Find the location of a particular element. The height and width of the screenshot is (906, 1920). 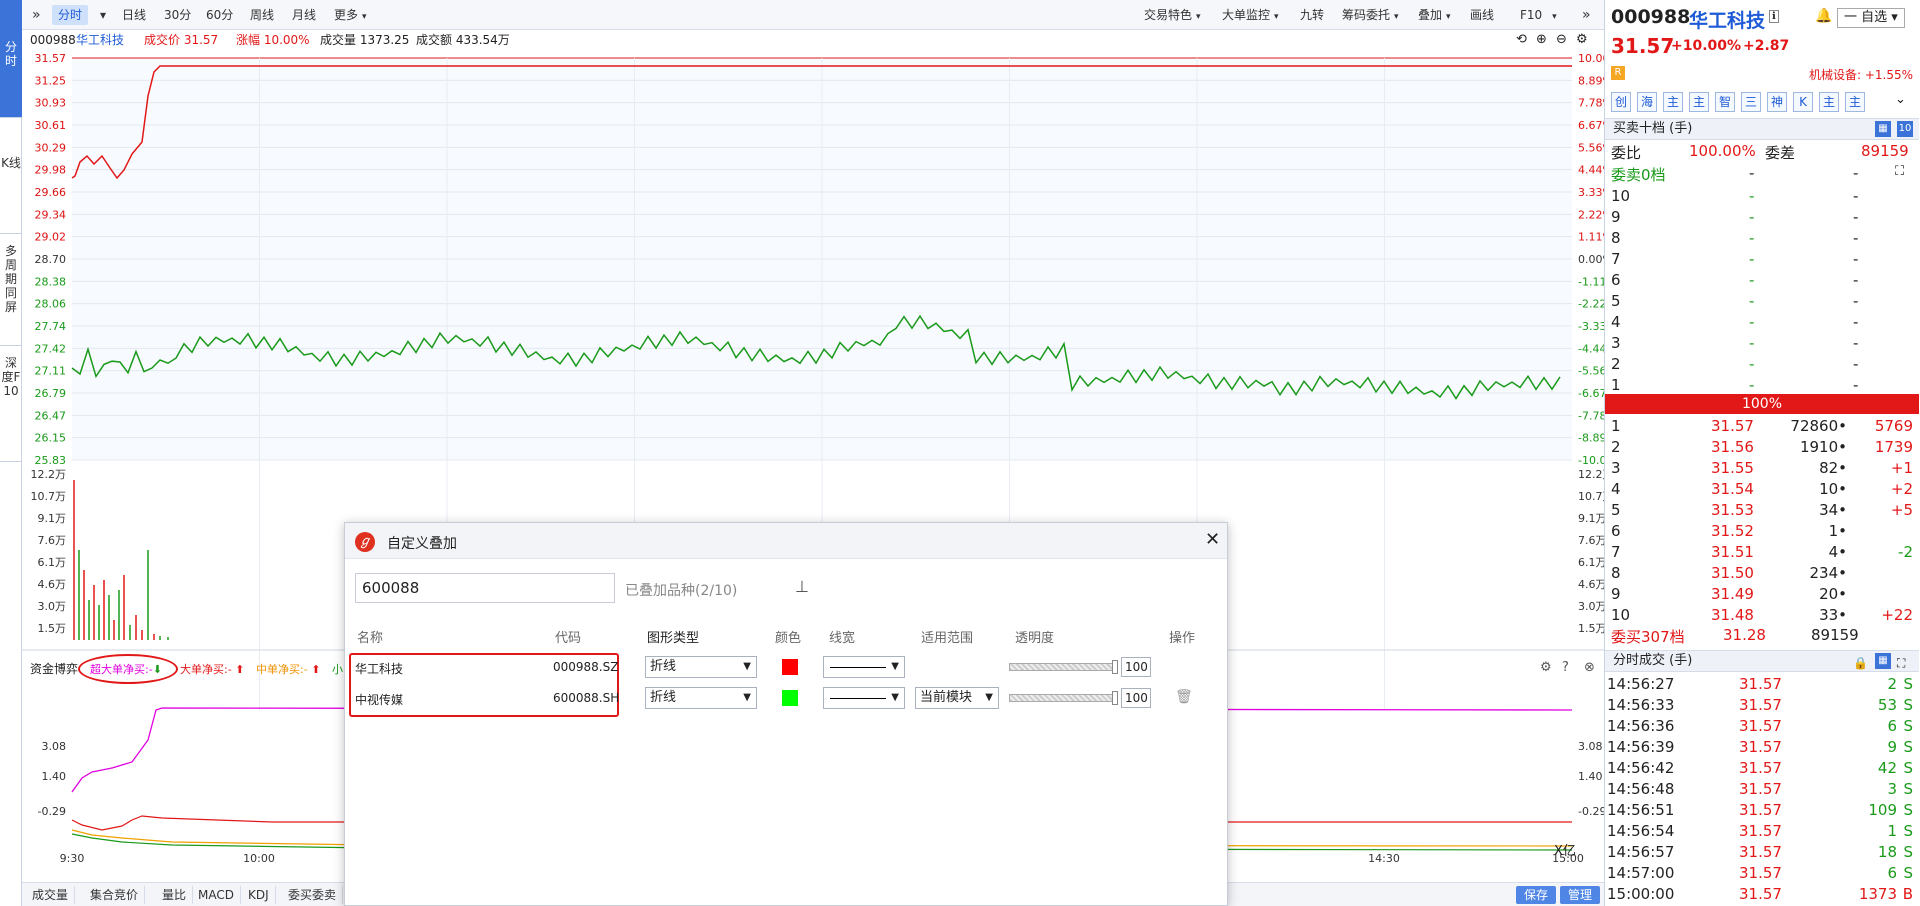

quick-btn-10: 主 is located at coordinates (1855, 102).